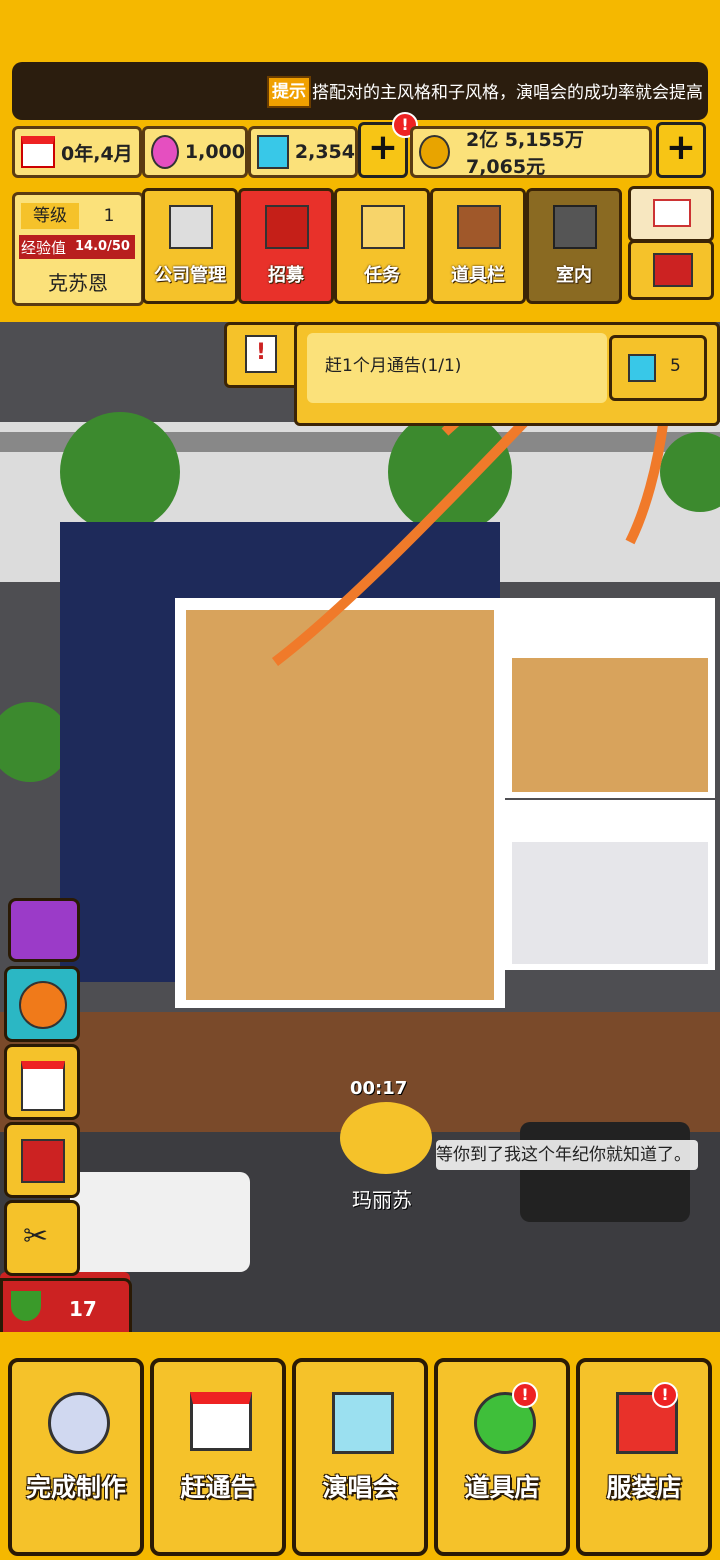  What do you see at coordinates (66, 1305) in the screenshot?
I see `watermelon-counter: 17` at bounding box center [66, 1305].